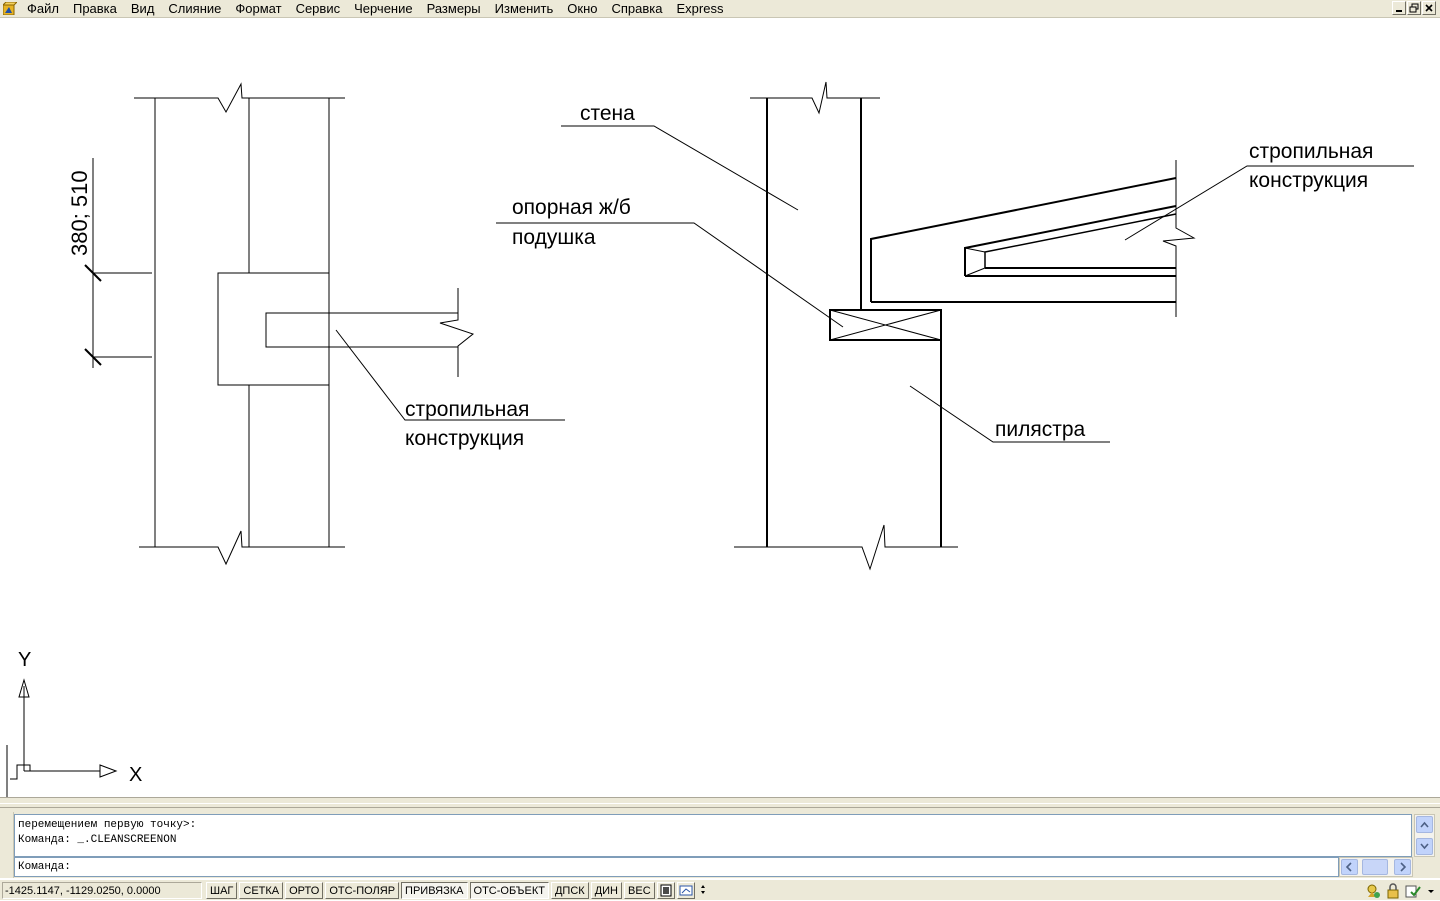  Describe the element at coordinates (1431, 891) in the screenshot. I see `tray-menu-arrow-icon` at that location.